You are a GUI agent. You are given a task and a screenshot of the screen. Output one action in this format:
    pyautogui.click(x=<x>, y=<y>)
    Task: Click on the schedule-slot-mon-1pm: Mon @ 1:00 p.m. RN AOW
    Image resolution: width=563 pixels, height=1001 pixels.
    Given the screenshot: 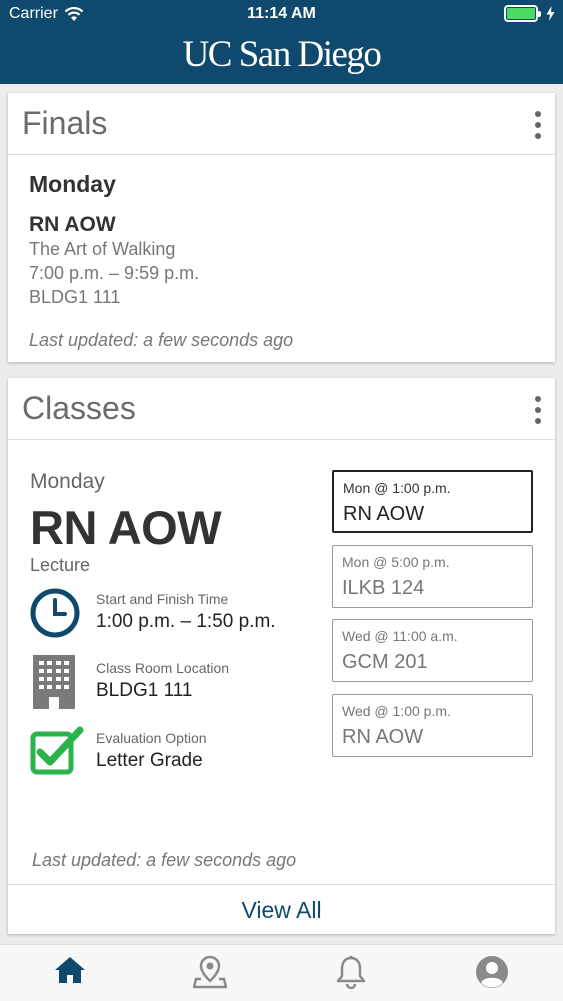 What is the action you would take?
    pyautogui.click(x=432, y=501)
    